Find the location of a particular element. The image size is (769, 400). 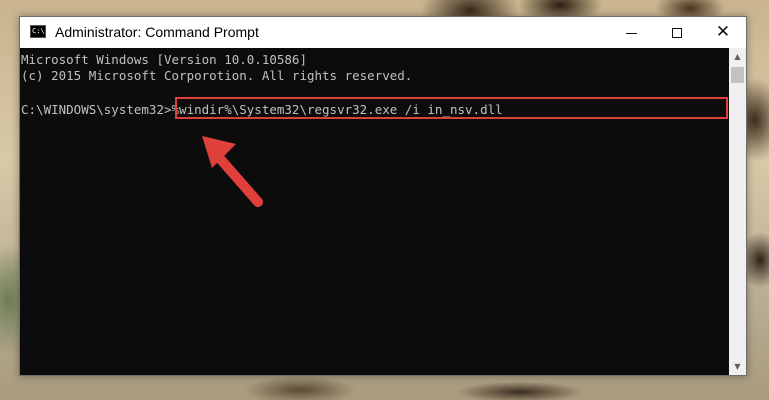

cmd-icon: C:\ is located at coordinates (38, 31).